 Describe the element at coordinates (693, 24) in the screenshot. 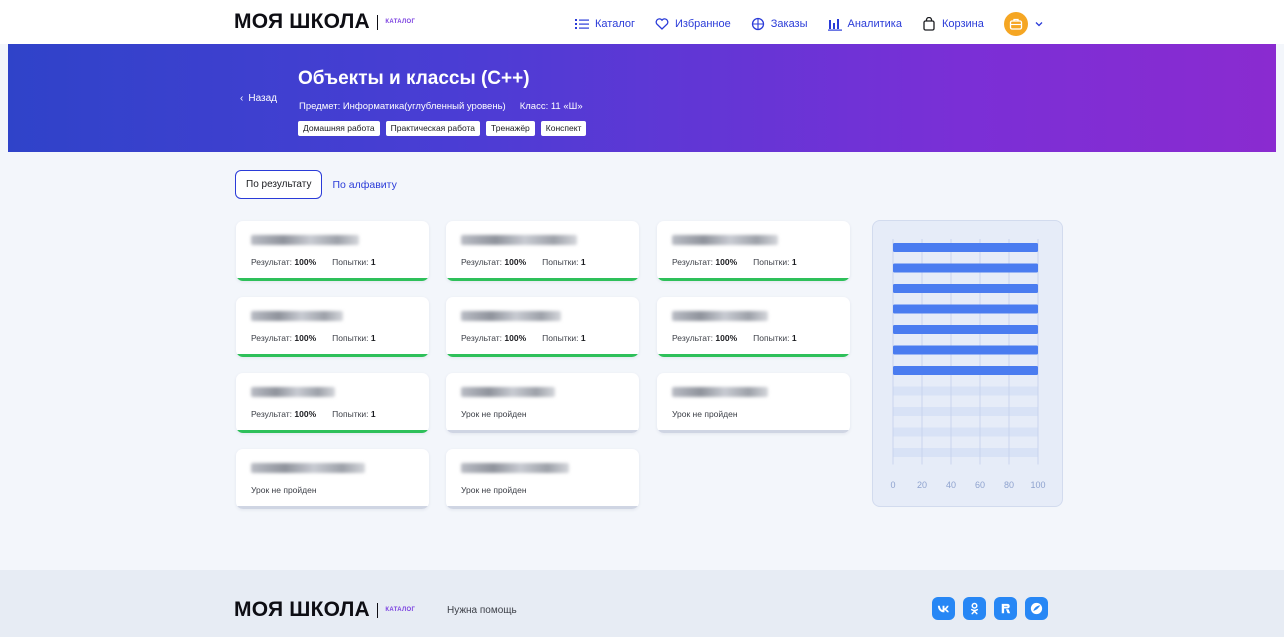

I see `nav-favorites: Избранное` at that location.